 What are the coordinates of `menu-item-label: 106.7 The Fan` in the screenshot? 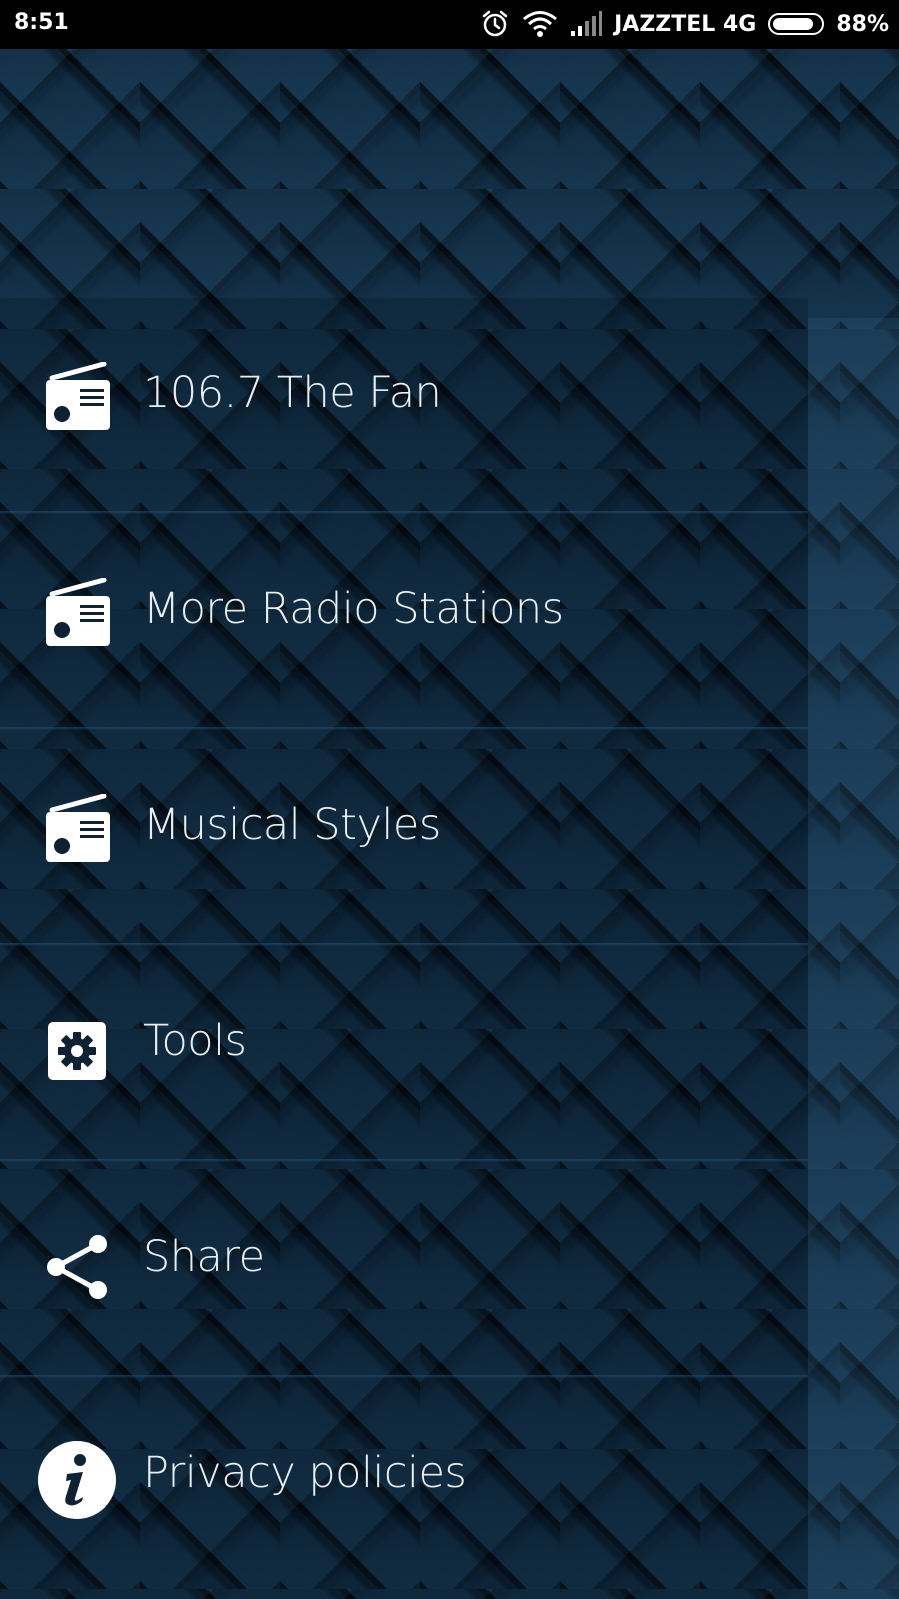 It's located at (292, 393).